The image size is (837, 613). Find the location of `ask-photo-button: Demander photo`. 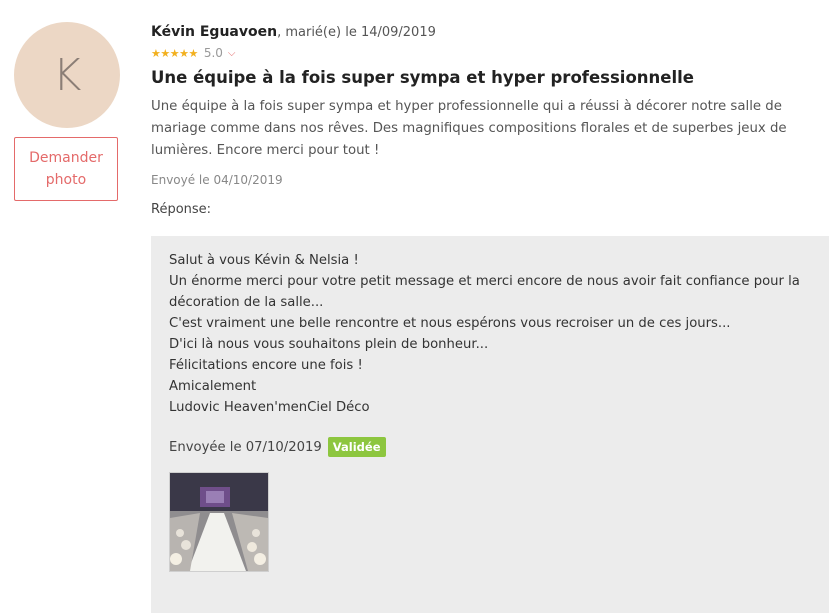

ask-photo-button: Demander photo is located at coordinates (66, 169).